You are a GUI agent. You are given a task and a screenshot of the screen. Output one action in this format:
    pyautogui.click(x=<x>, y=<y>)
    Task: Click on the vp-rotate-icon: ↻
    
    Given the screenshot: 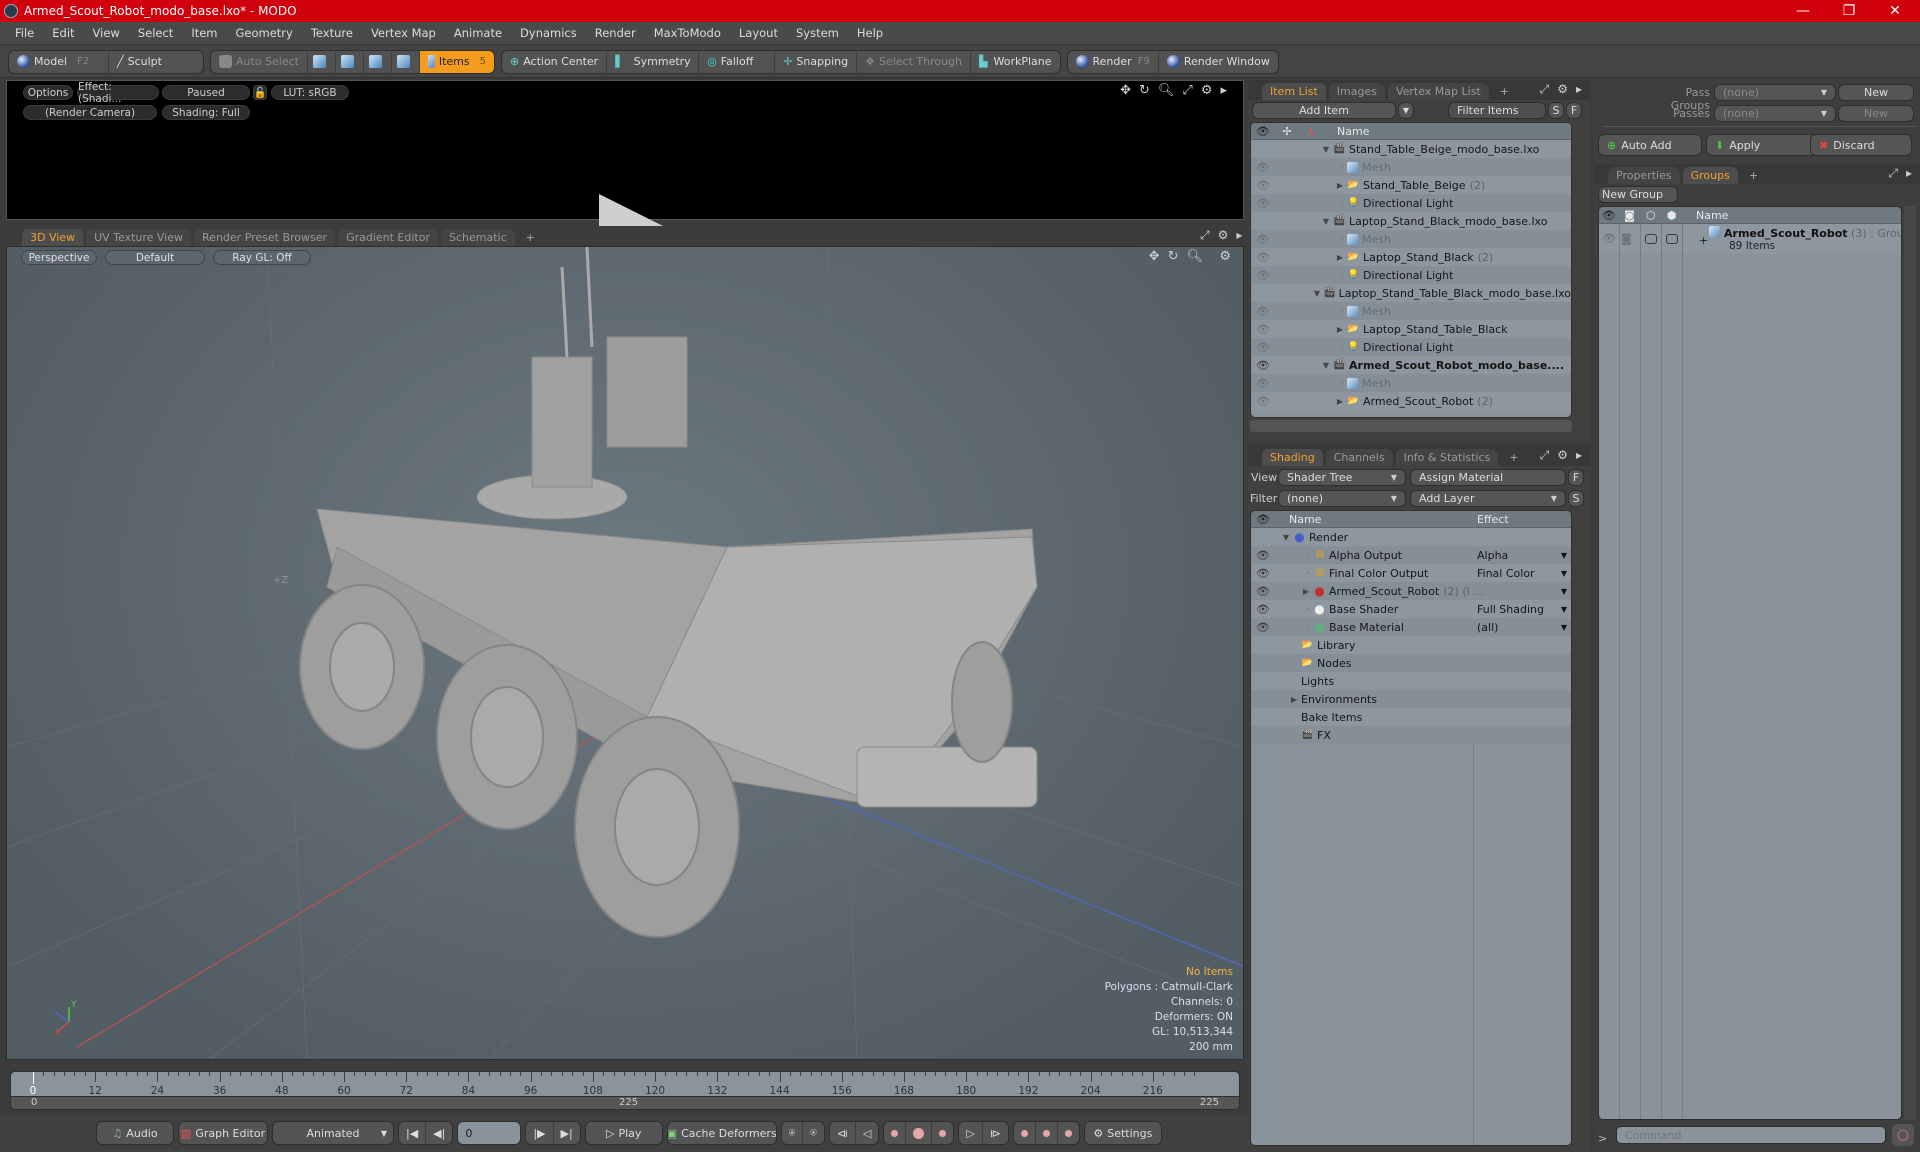 What is the action you would take?
    pyautogui.click(x=1173, y=256)
    